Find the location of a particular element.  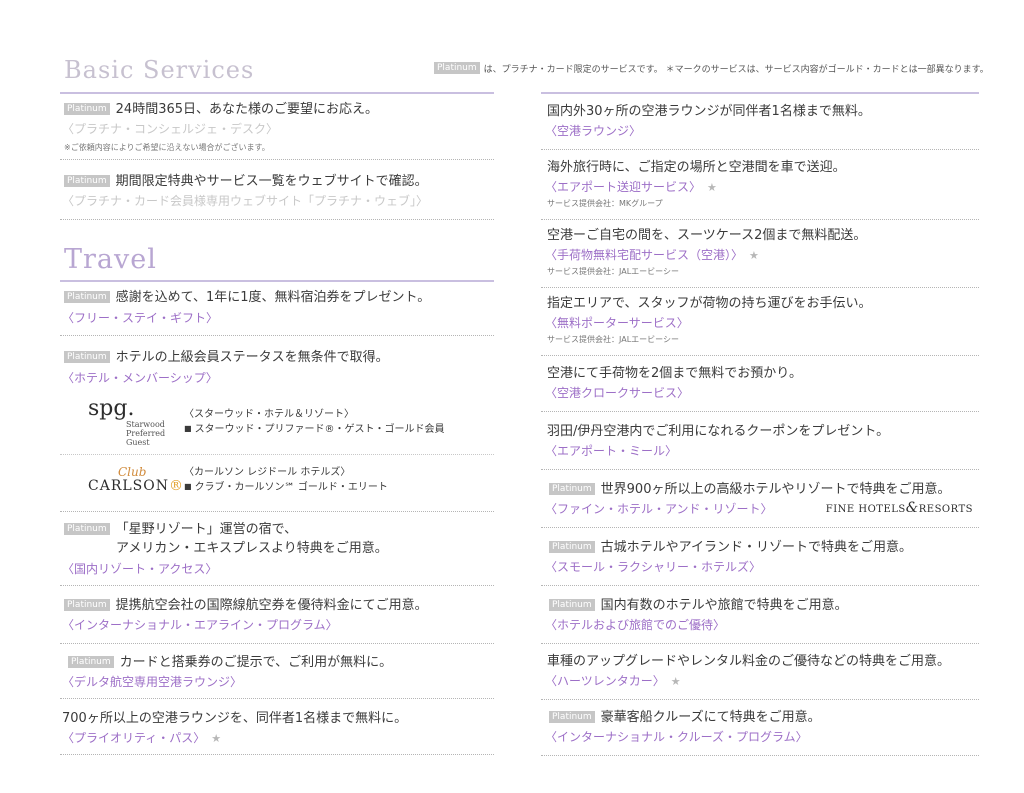

service-name: 〈手荷物無料宅配サービス（空港）〉 is located at coordinates (644, 255).